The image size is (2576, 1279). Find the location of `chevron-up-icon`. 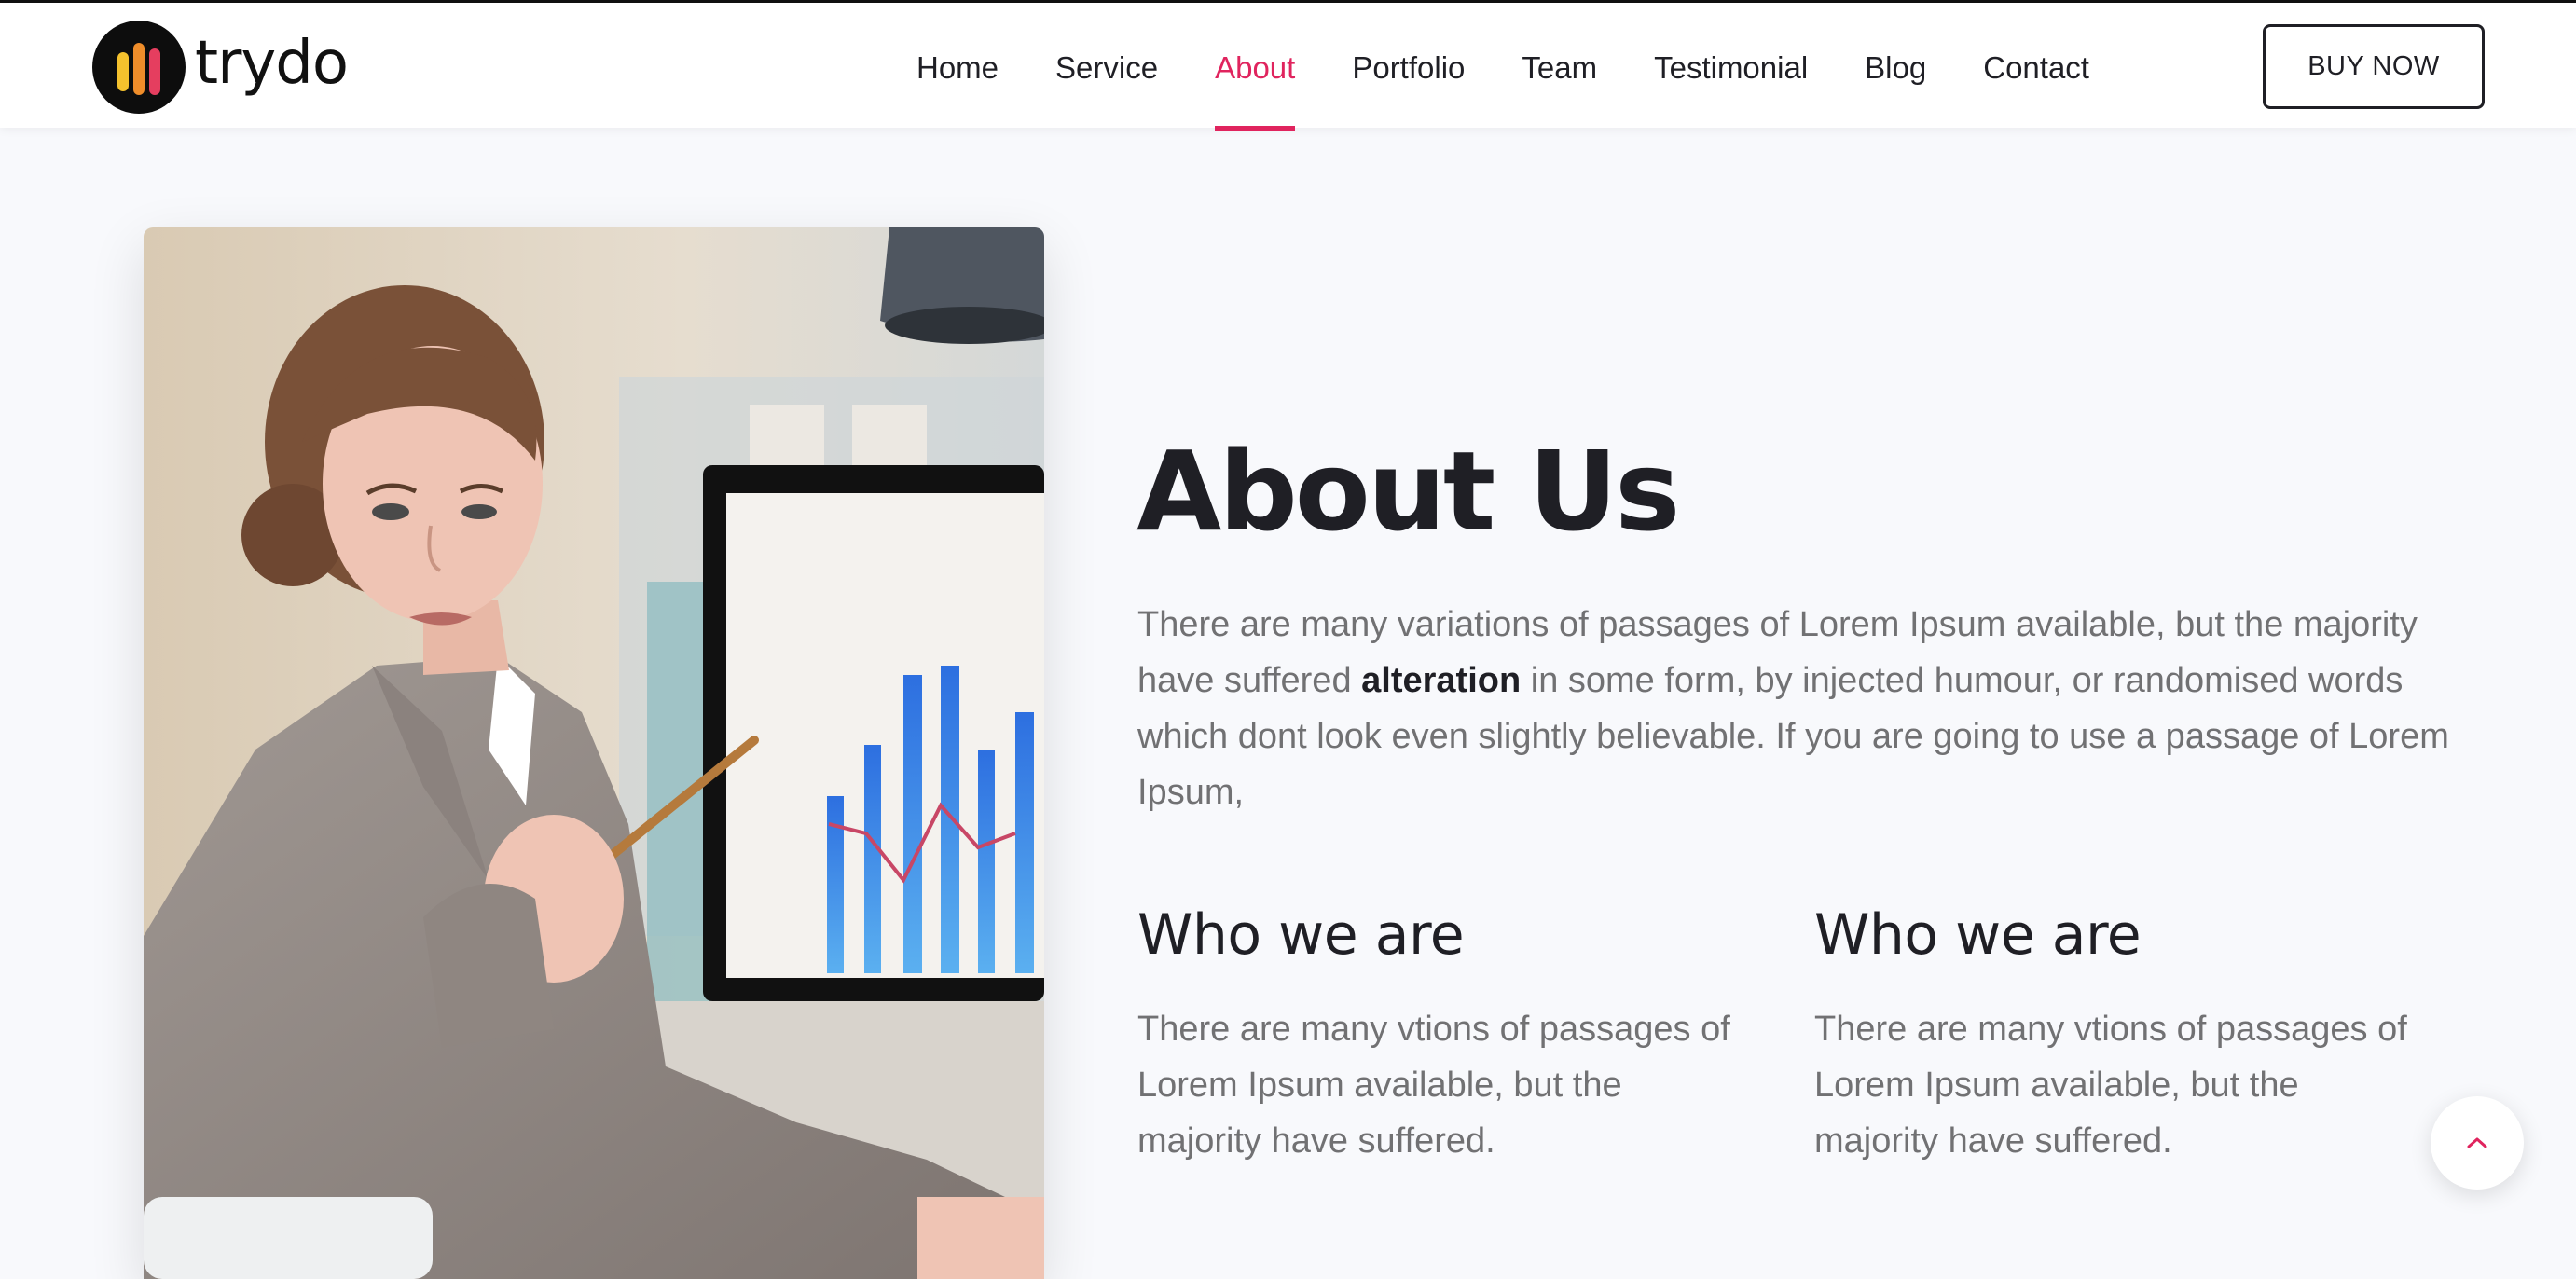

chevron-up-icon is located at coordinates (2477, 1143).